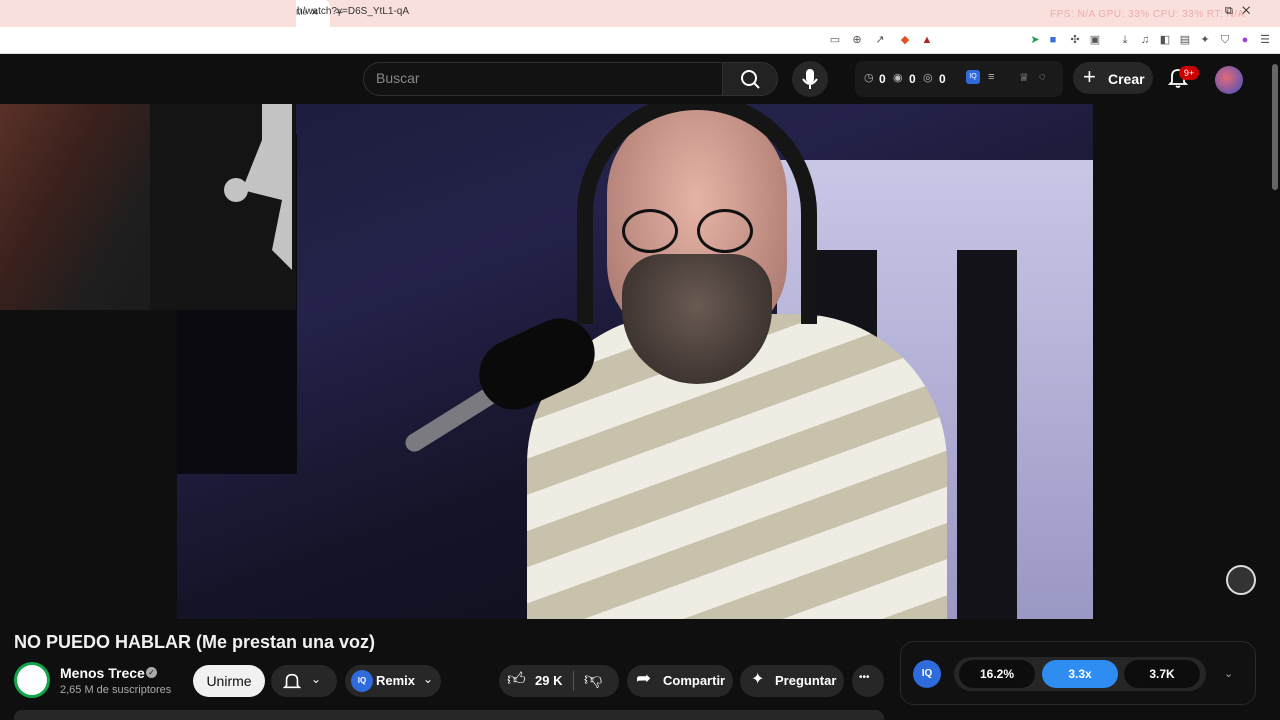 The width and height of the screenshot is (1280, 720). I want to click on scroll-thumb, so click(1275, 127).